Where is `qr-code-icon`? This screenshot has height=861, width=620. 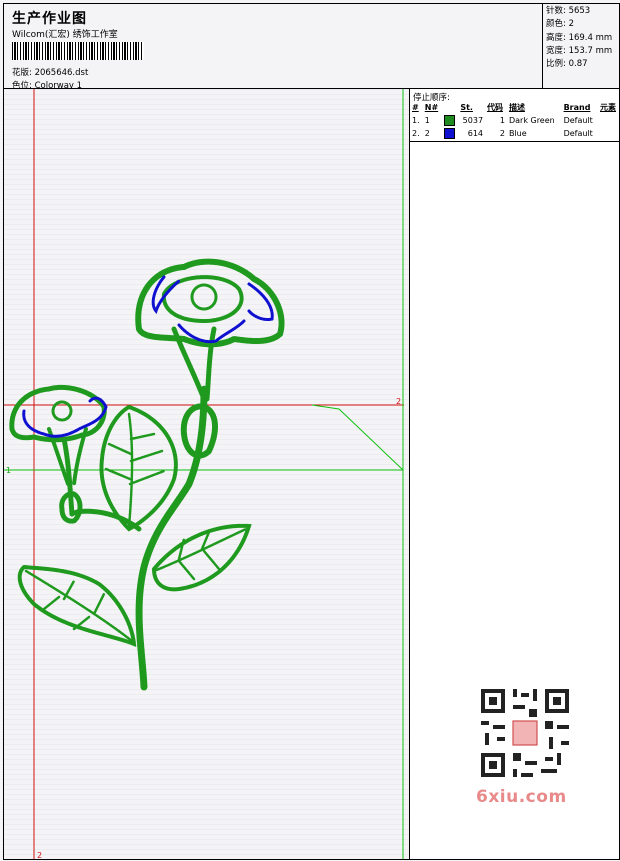 qr-code-icon is located at coordinates (525, 733).